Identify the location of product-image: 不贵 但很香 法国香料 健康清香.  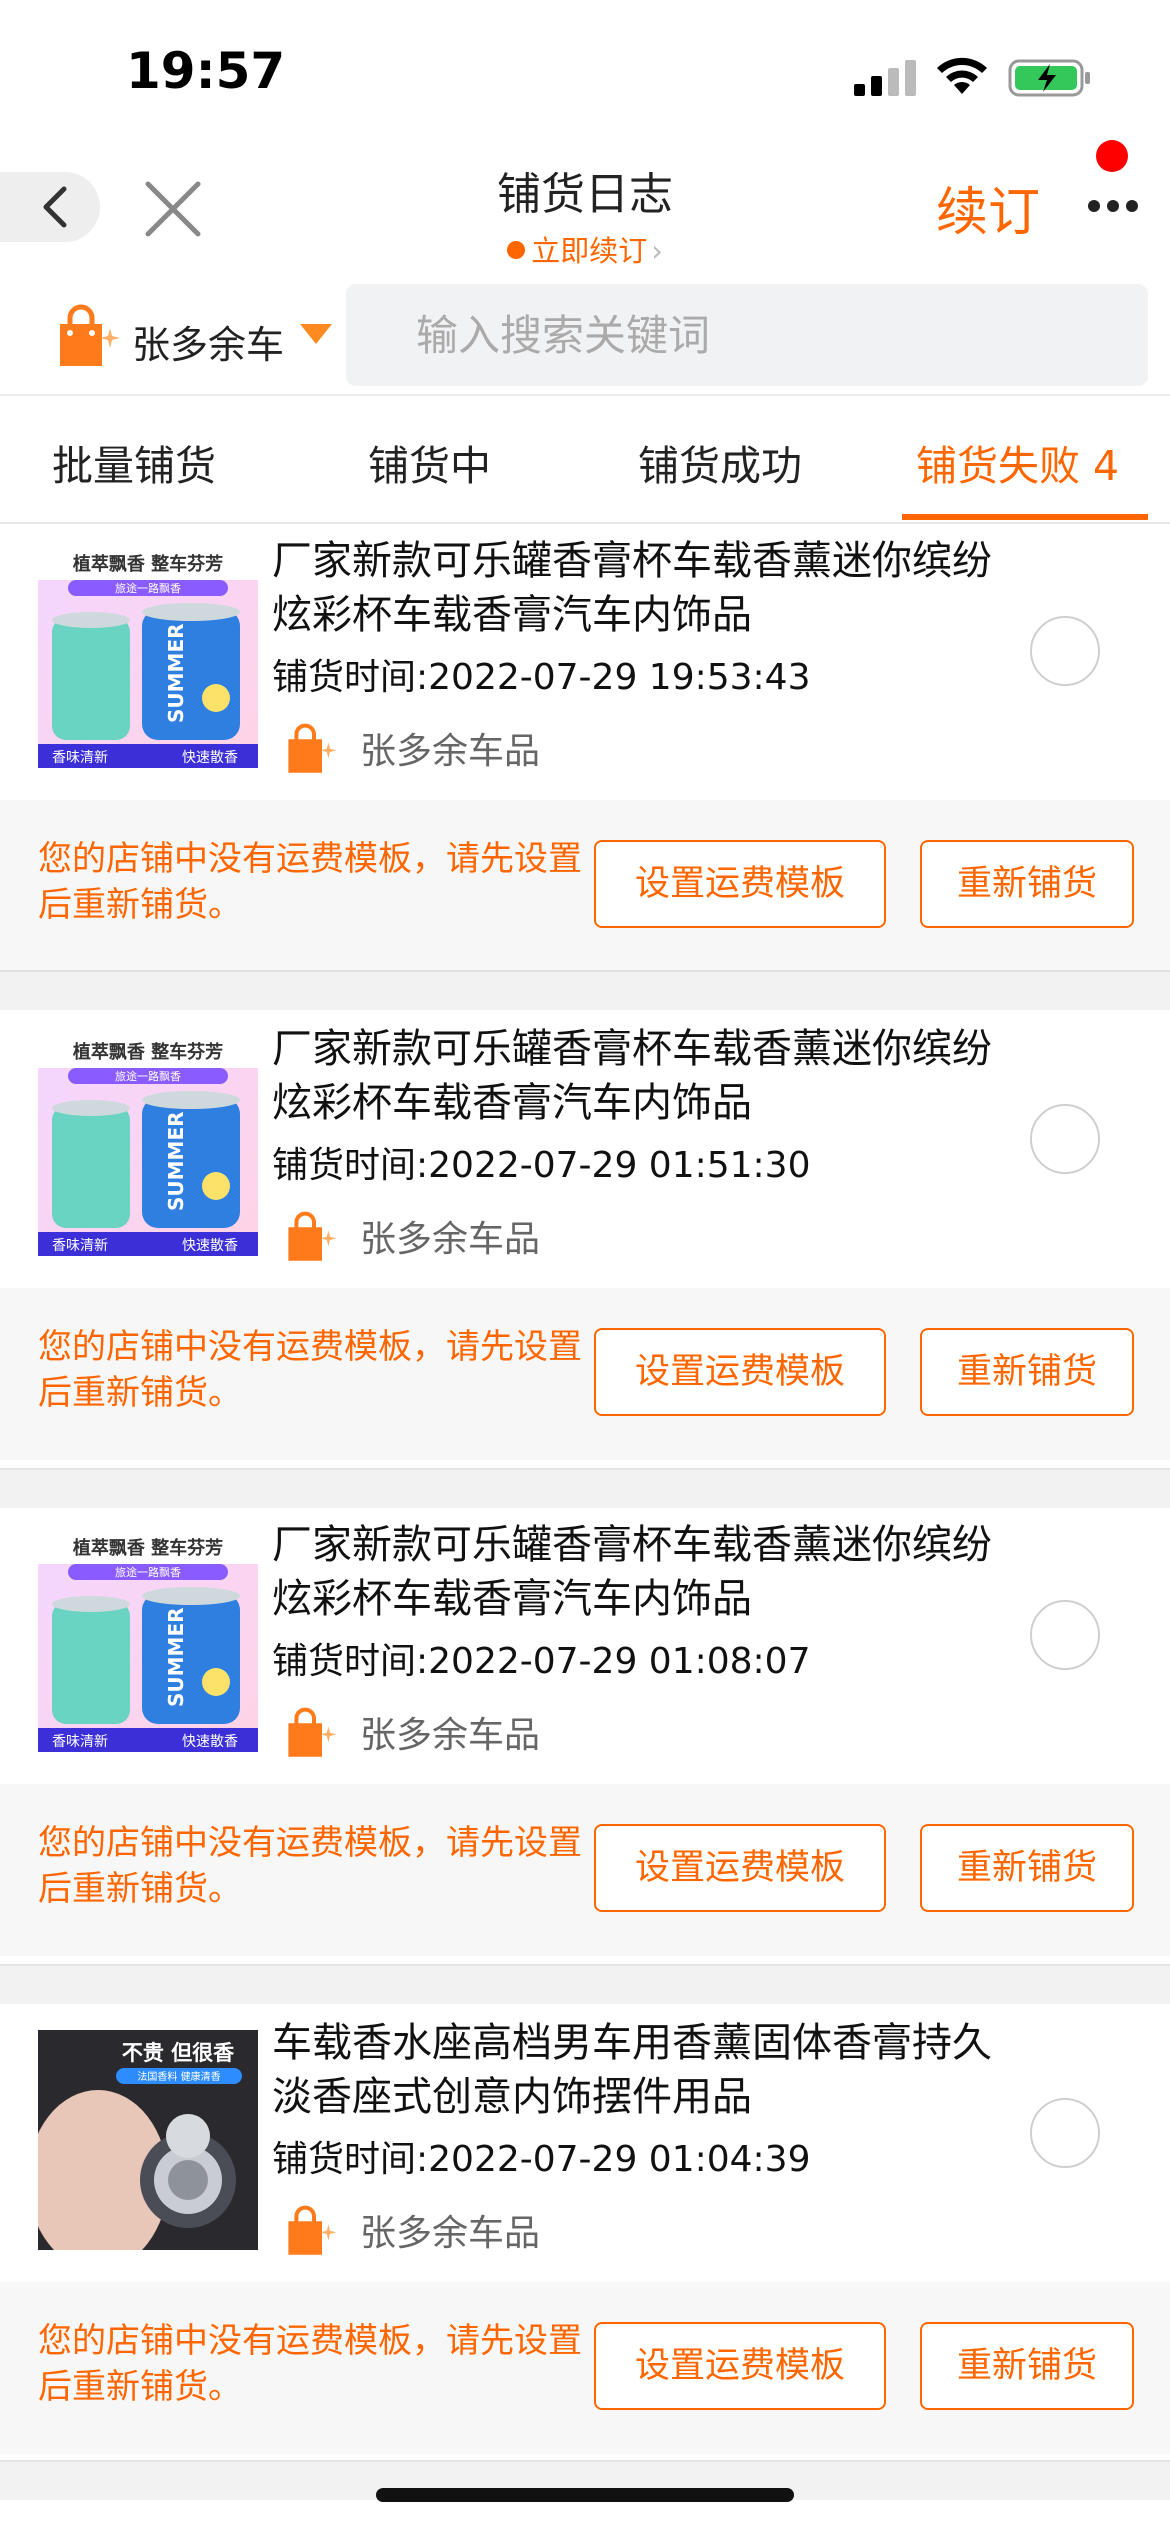
(148, 2140).